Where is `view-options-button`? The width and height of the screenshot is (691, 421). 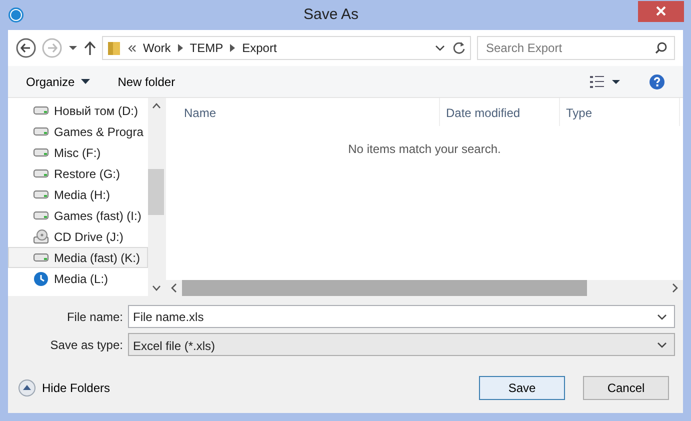 view-options-button is located at coordinates (605, 81).